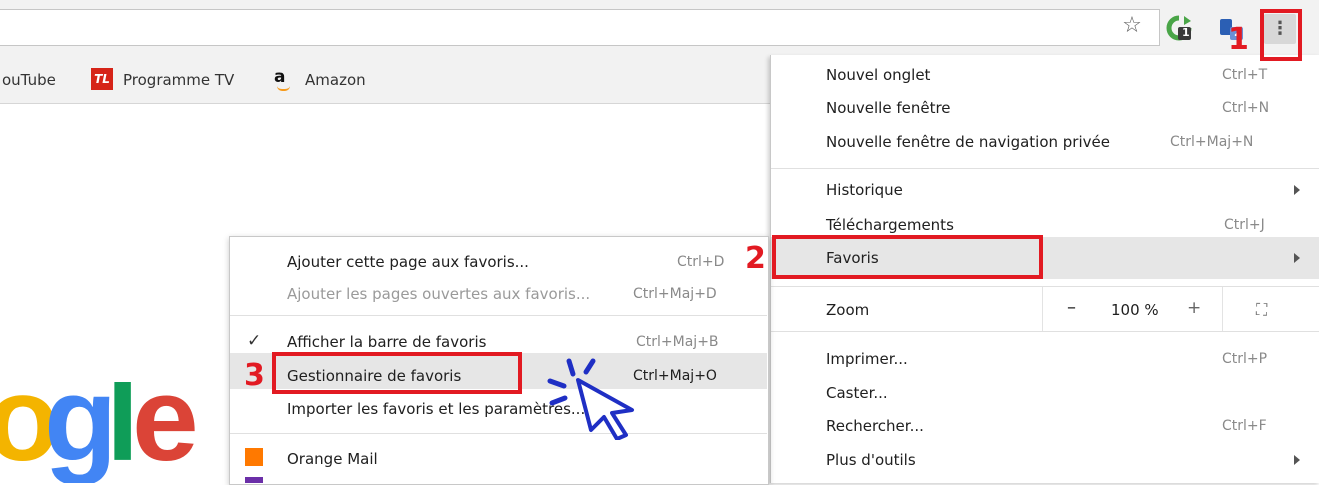 This screenshot has width=1319, height=485. What do you see at coordinates (1194, 308) in the screenshot?
I see `zoom-in-button: +` at bounding box center [1194, 308].